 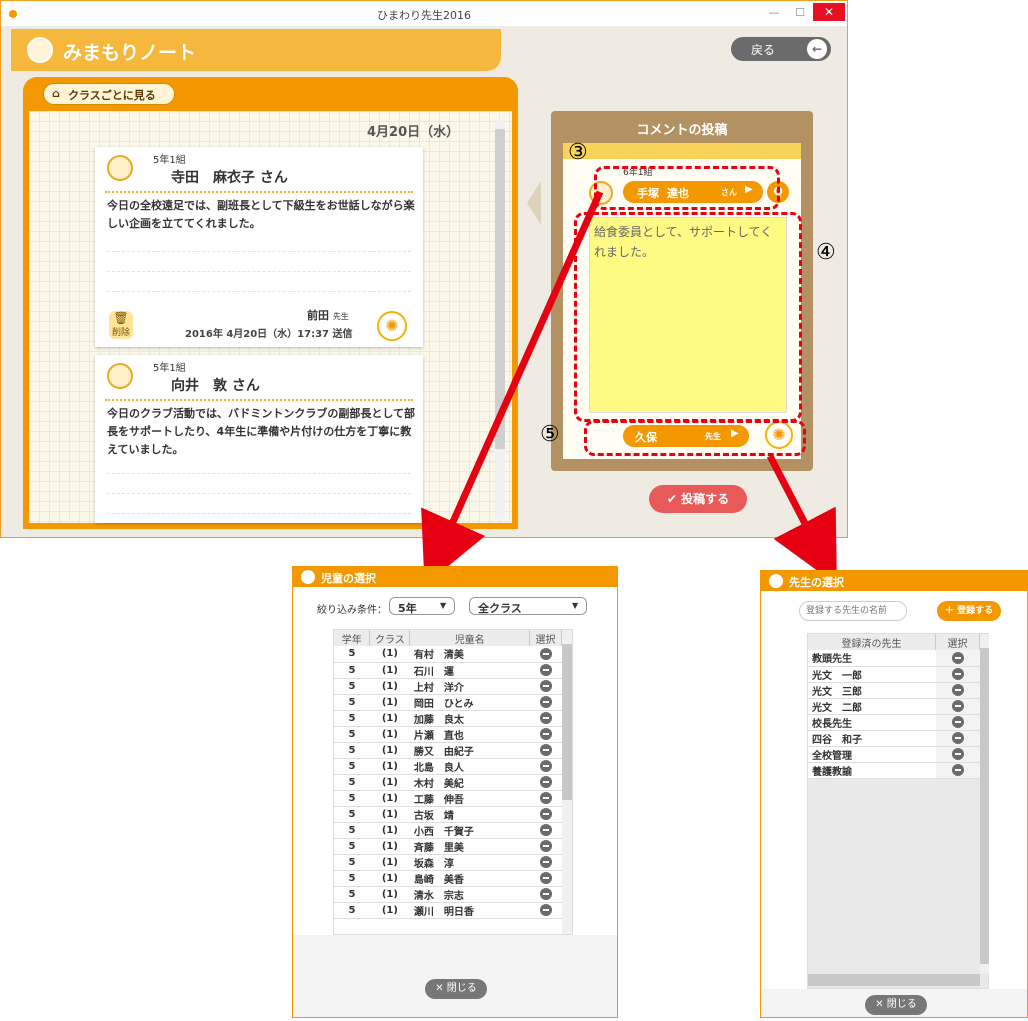 I want to click on teacher-name-cell: 四谷 和子, so click(x=872, y=738).